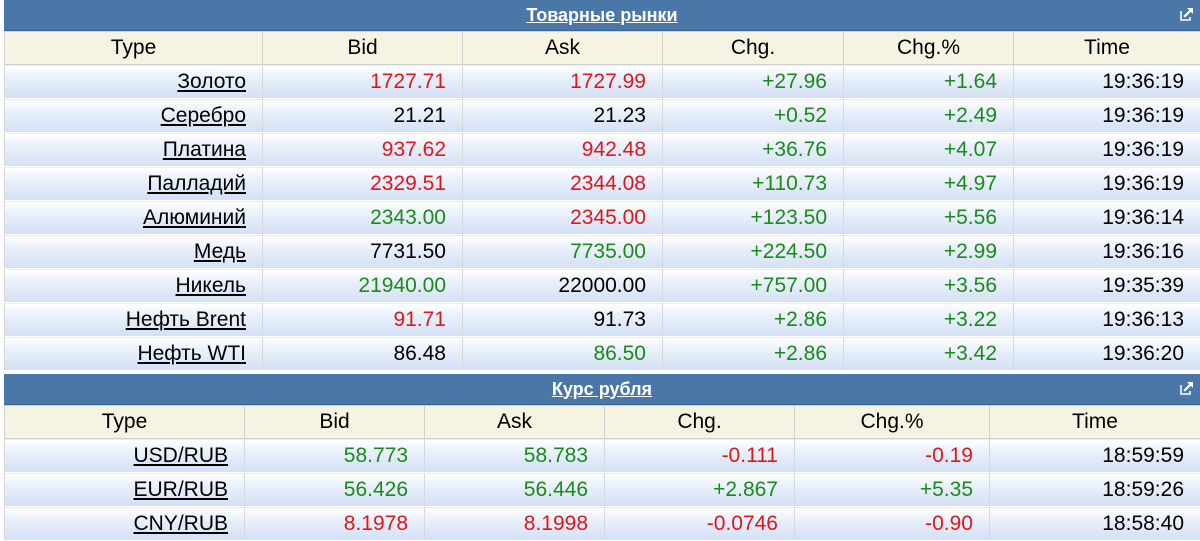 This screenshot has width=1200, height=541. What do you see at coordinates (211, 285) in the screenshot?
I see `instrument-link: Никель` at bounding box center [211, 285].